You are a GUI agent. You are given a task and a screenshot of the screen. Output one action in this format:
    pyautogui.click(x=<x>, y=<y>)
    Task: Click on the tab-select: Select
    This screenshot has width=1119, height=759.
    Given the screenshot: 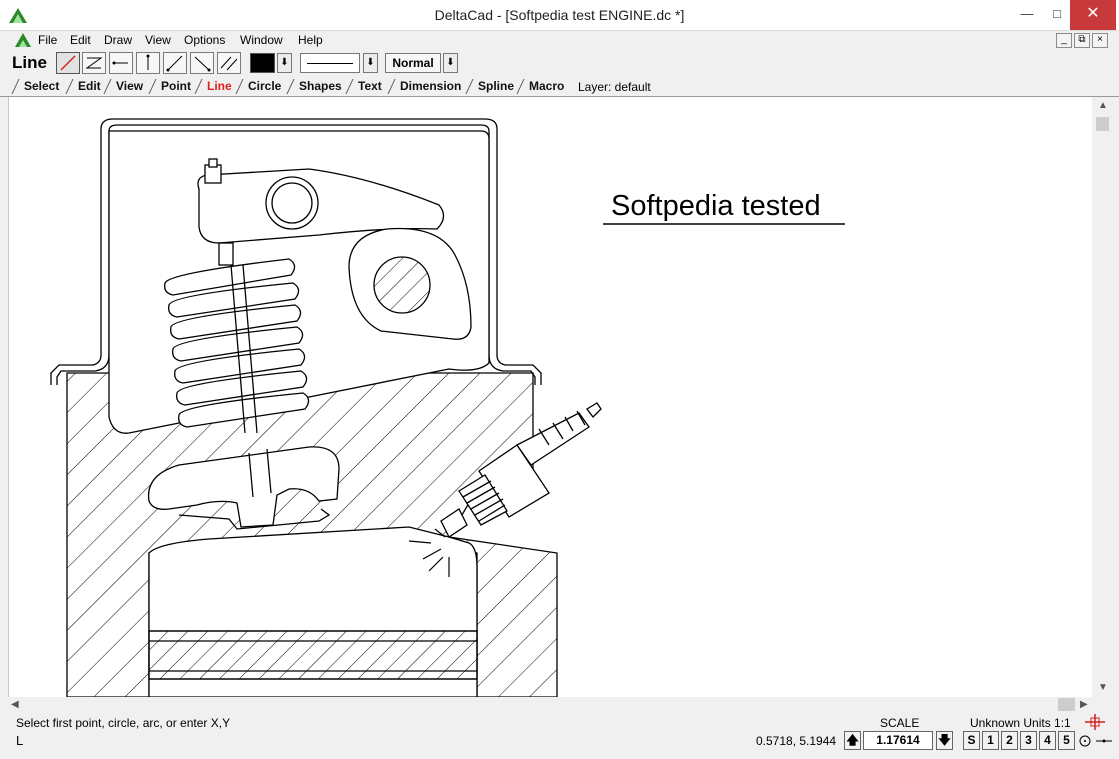 What is the action you would take?
    pyautogui.click(x=36, y=86)
    